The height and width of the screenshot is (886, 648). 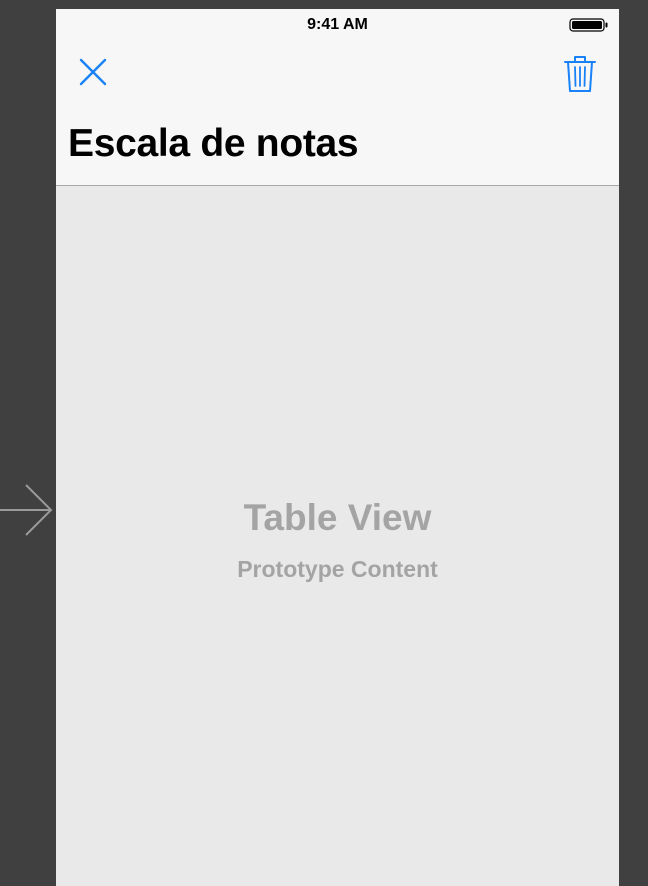 I want to click on page-title: Escala de notas, so click(x=213, y=143).